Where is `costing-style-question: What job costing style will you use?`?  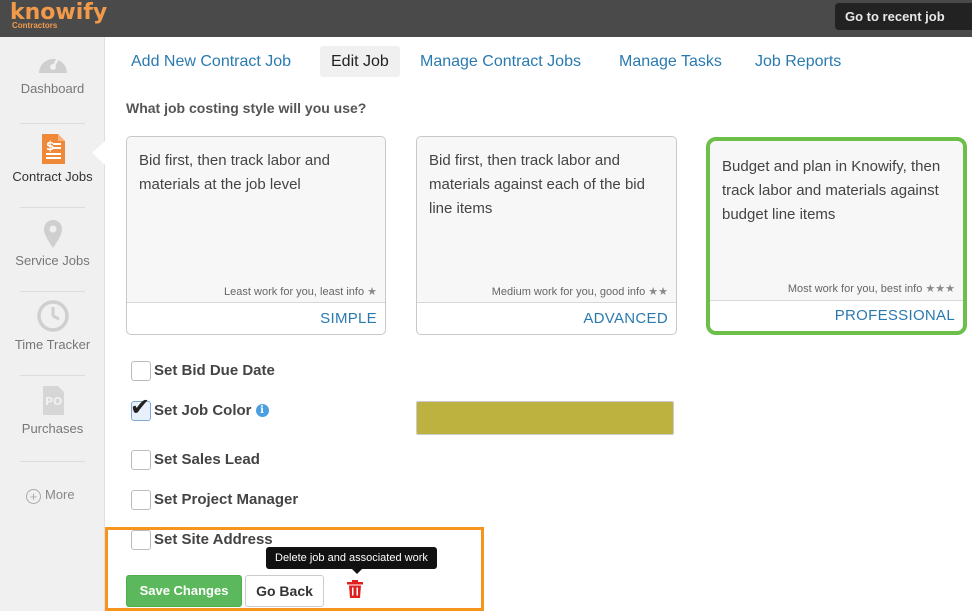 costing-style-question: What job costing style will you use? is located at coordinates (246, 108).